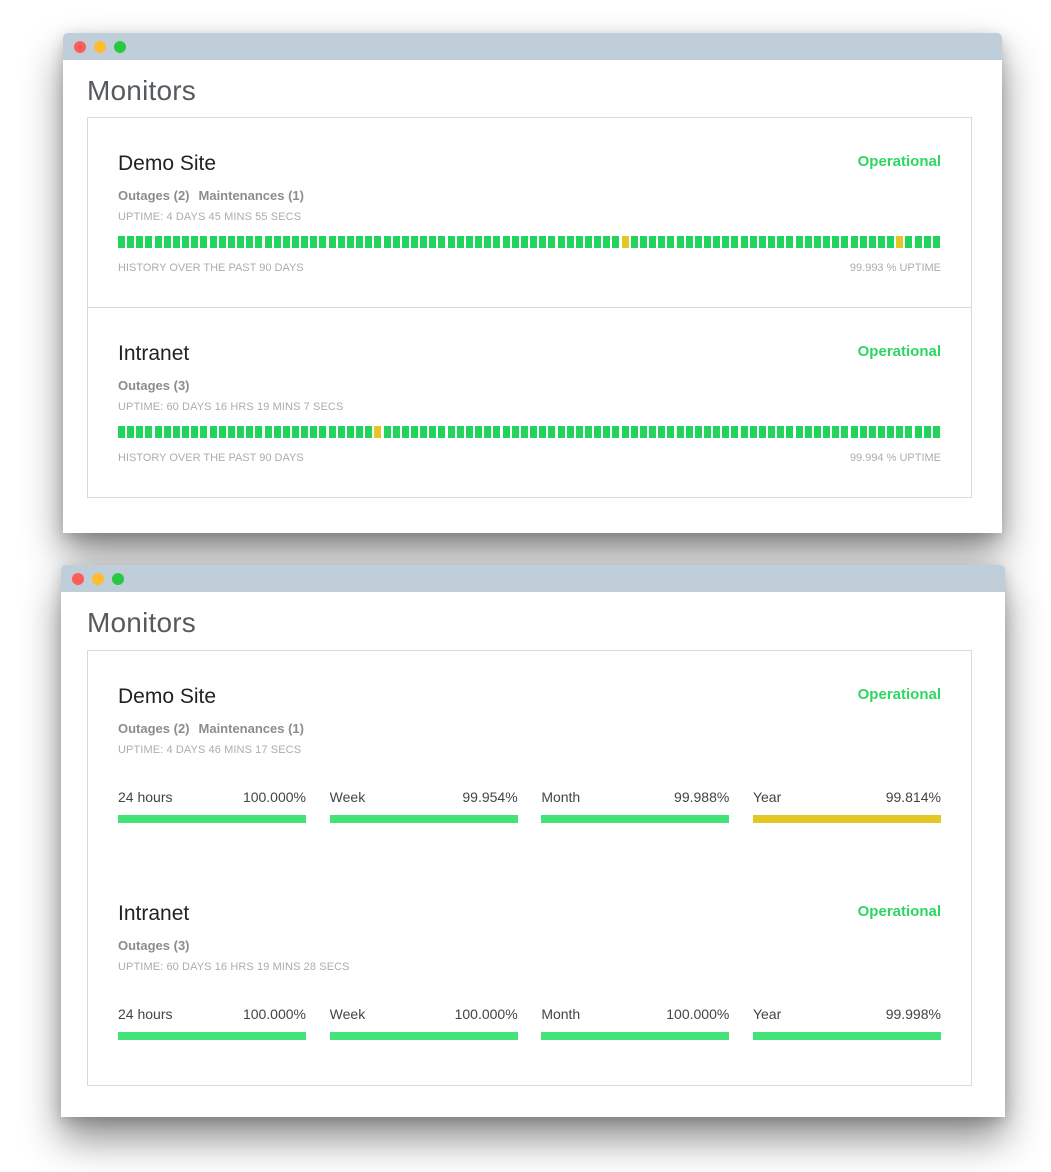 This screenshot has width=1051, height=1172. I want to click on monitor-name: Demo Site, so click(167, 164).